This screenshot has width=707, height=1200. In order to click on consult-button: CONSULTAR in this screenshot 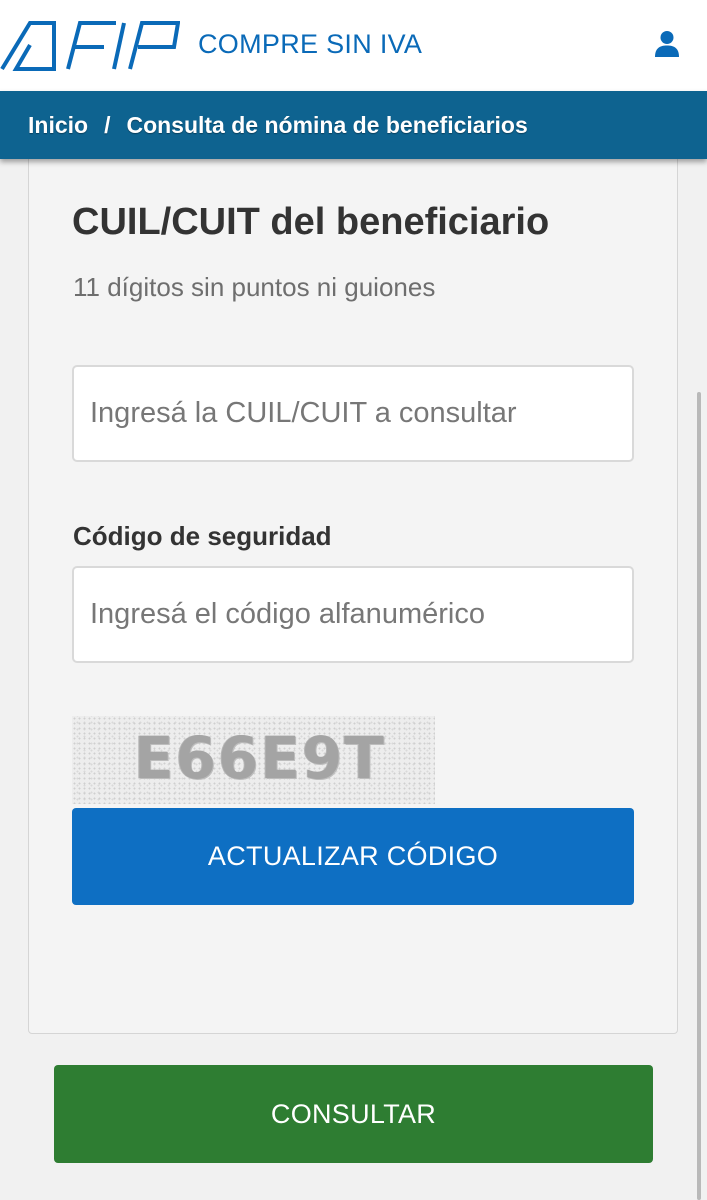, I will do `click(353, 1114)`.